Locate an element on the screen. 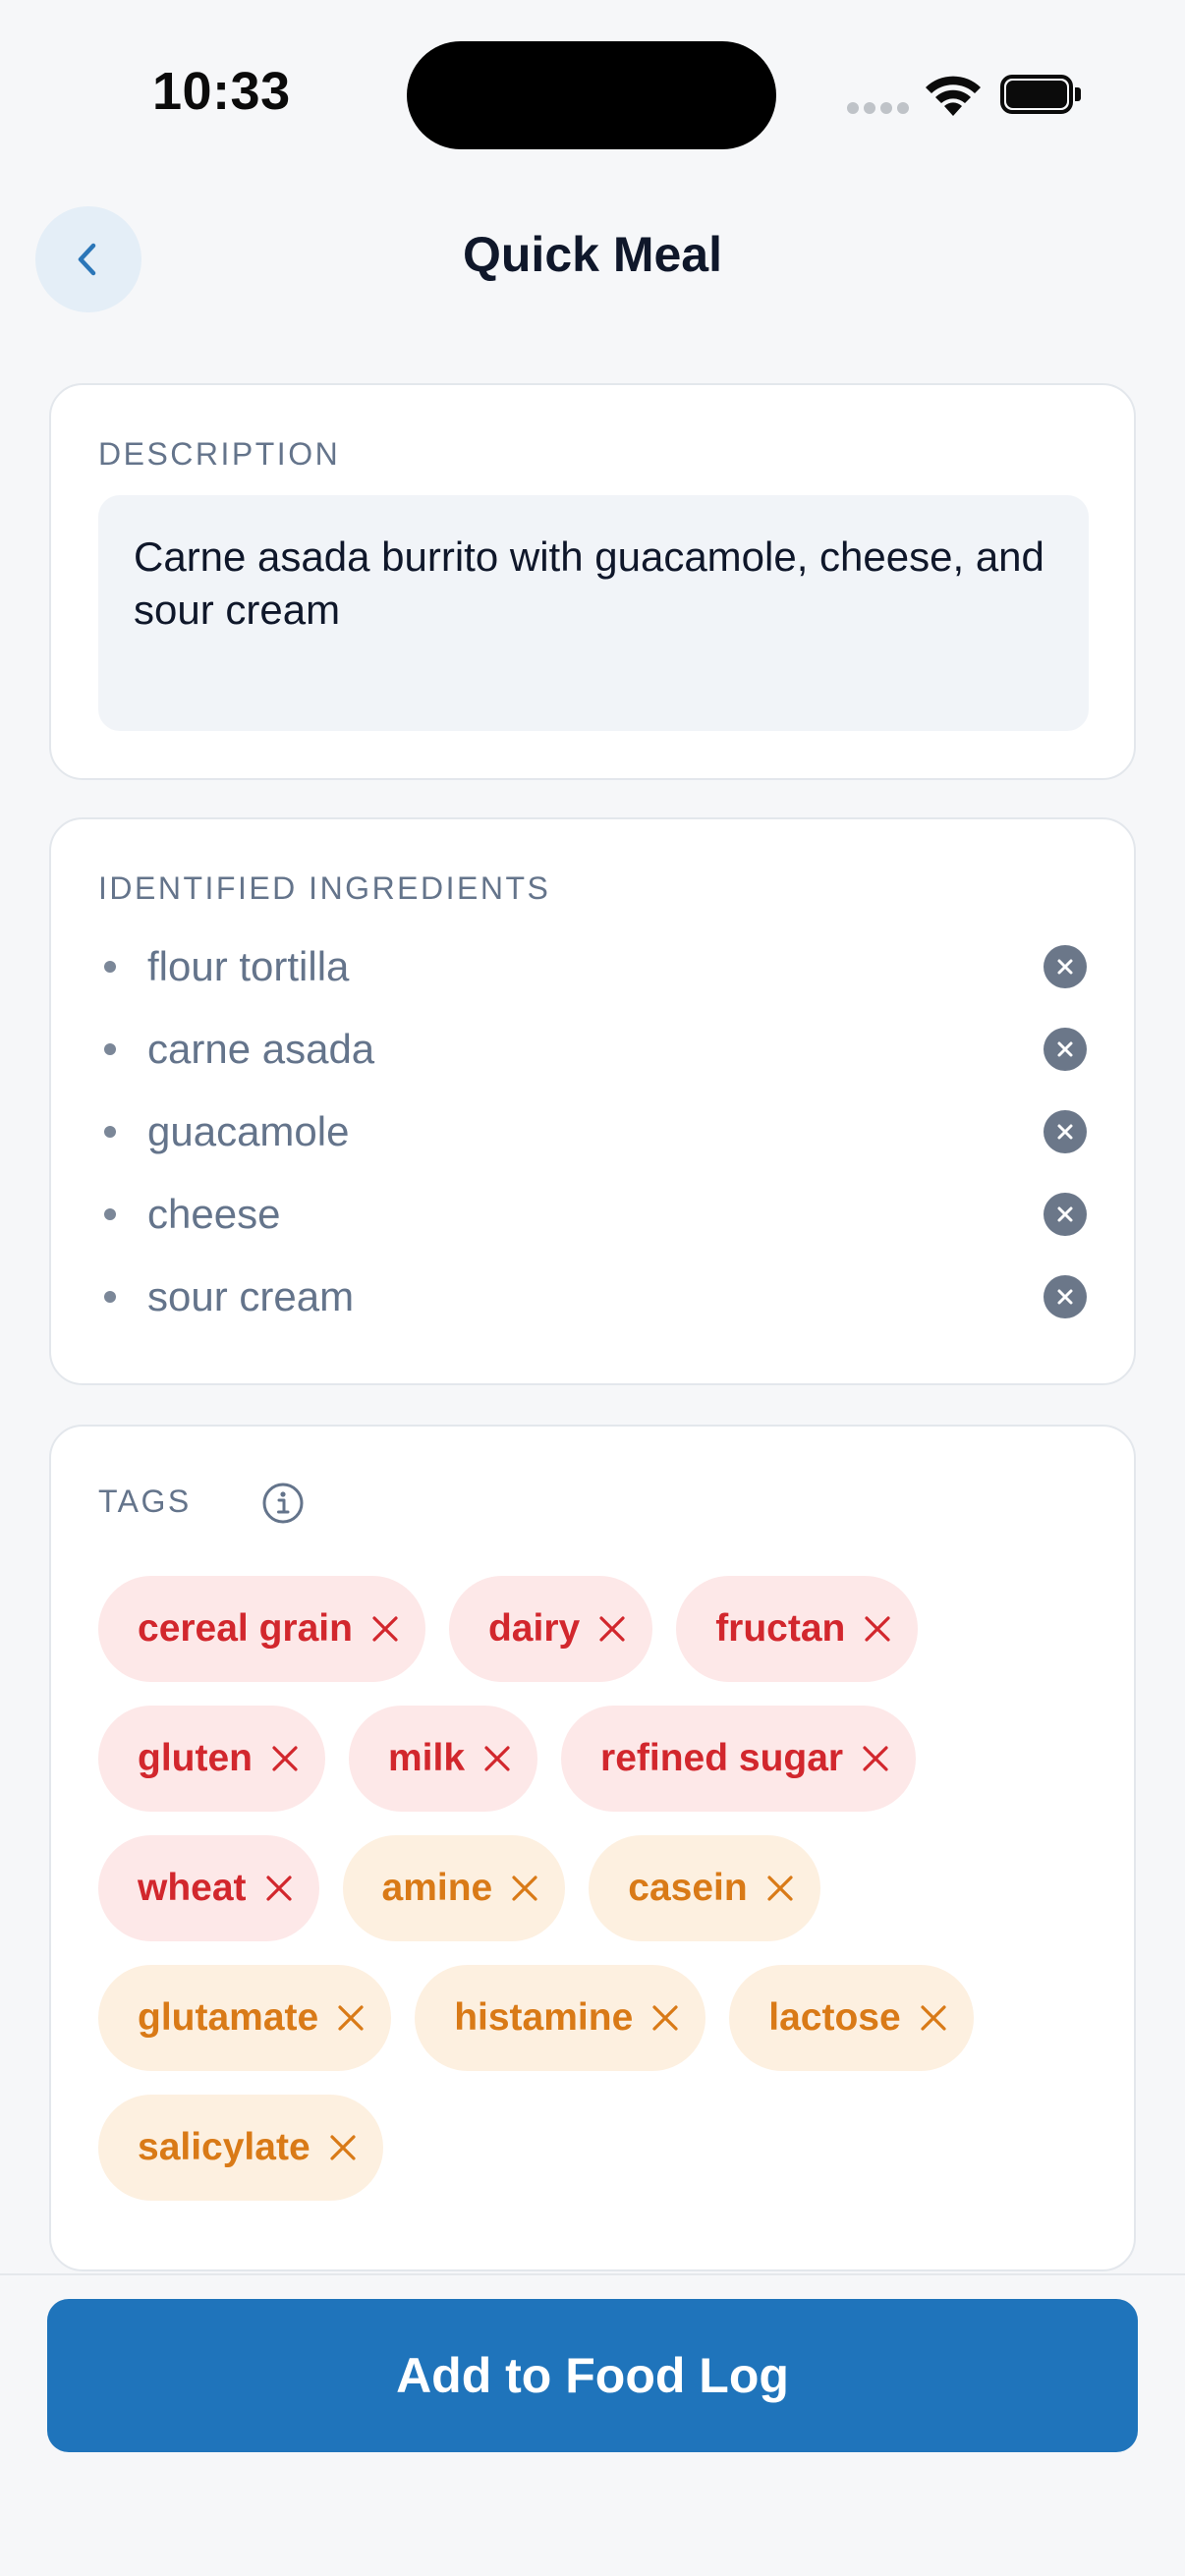  cellular-signal-icon is located at coordinates (878, 109).